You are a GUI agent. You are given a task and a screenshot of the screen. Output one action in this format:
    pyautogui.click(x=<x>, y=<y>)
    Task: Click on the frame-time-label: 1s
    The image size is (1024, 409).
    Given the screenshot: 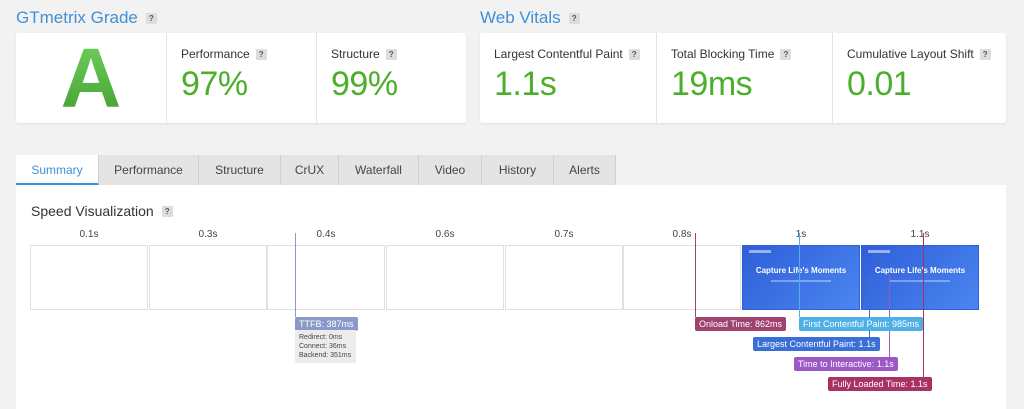 What is the action you would take?
    pyautogui.click(x=801, y=234)
    